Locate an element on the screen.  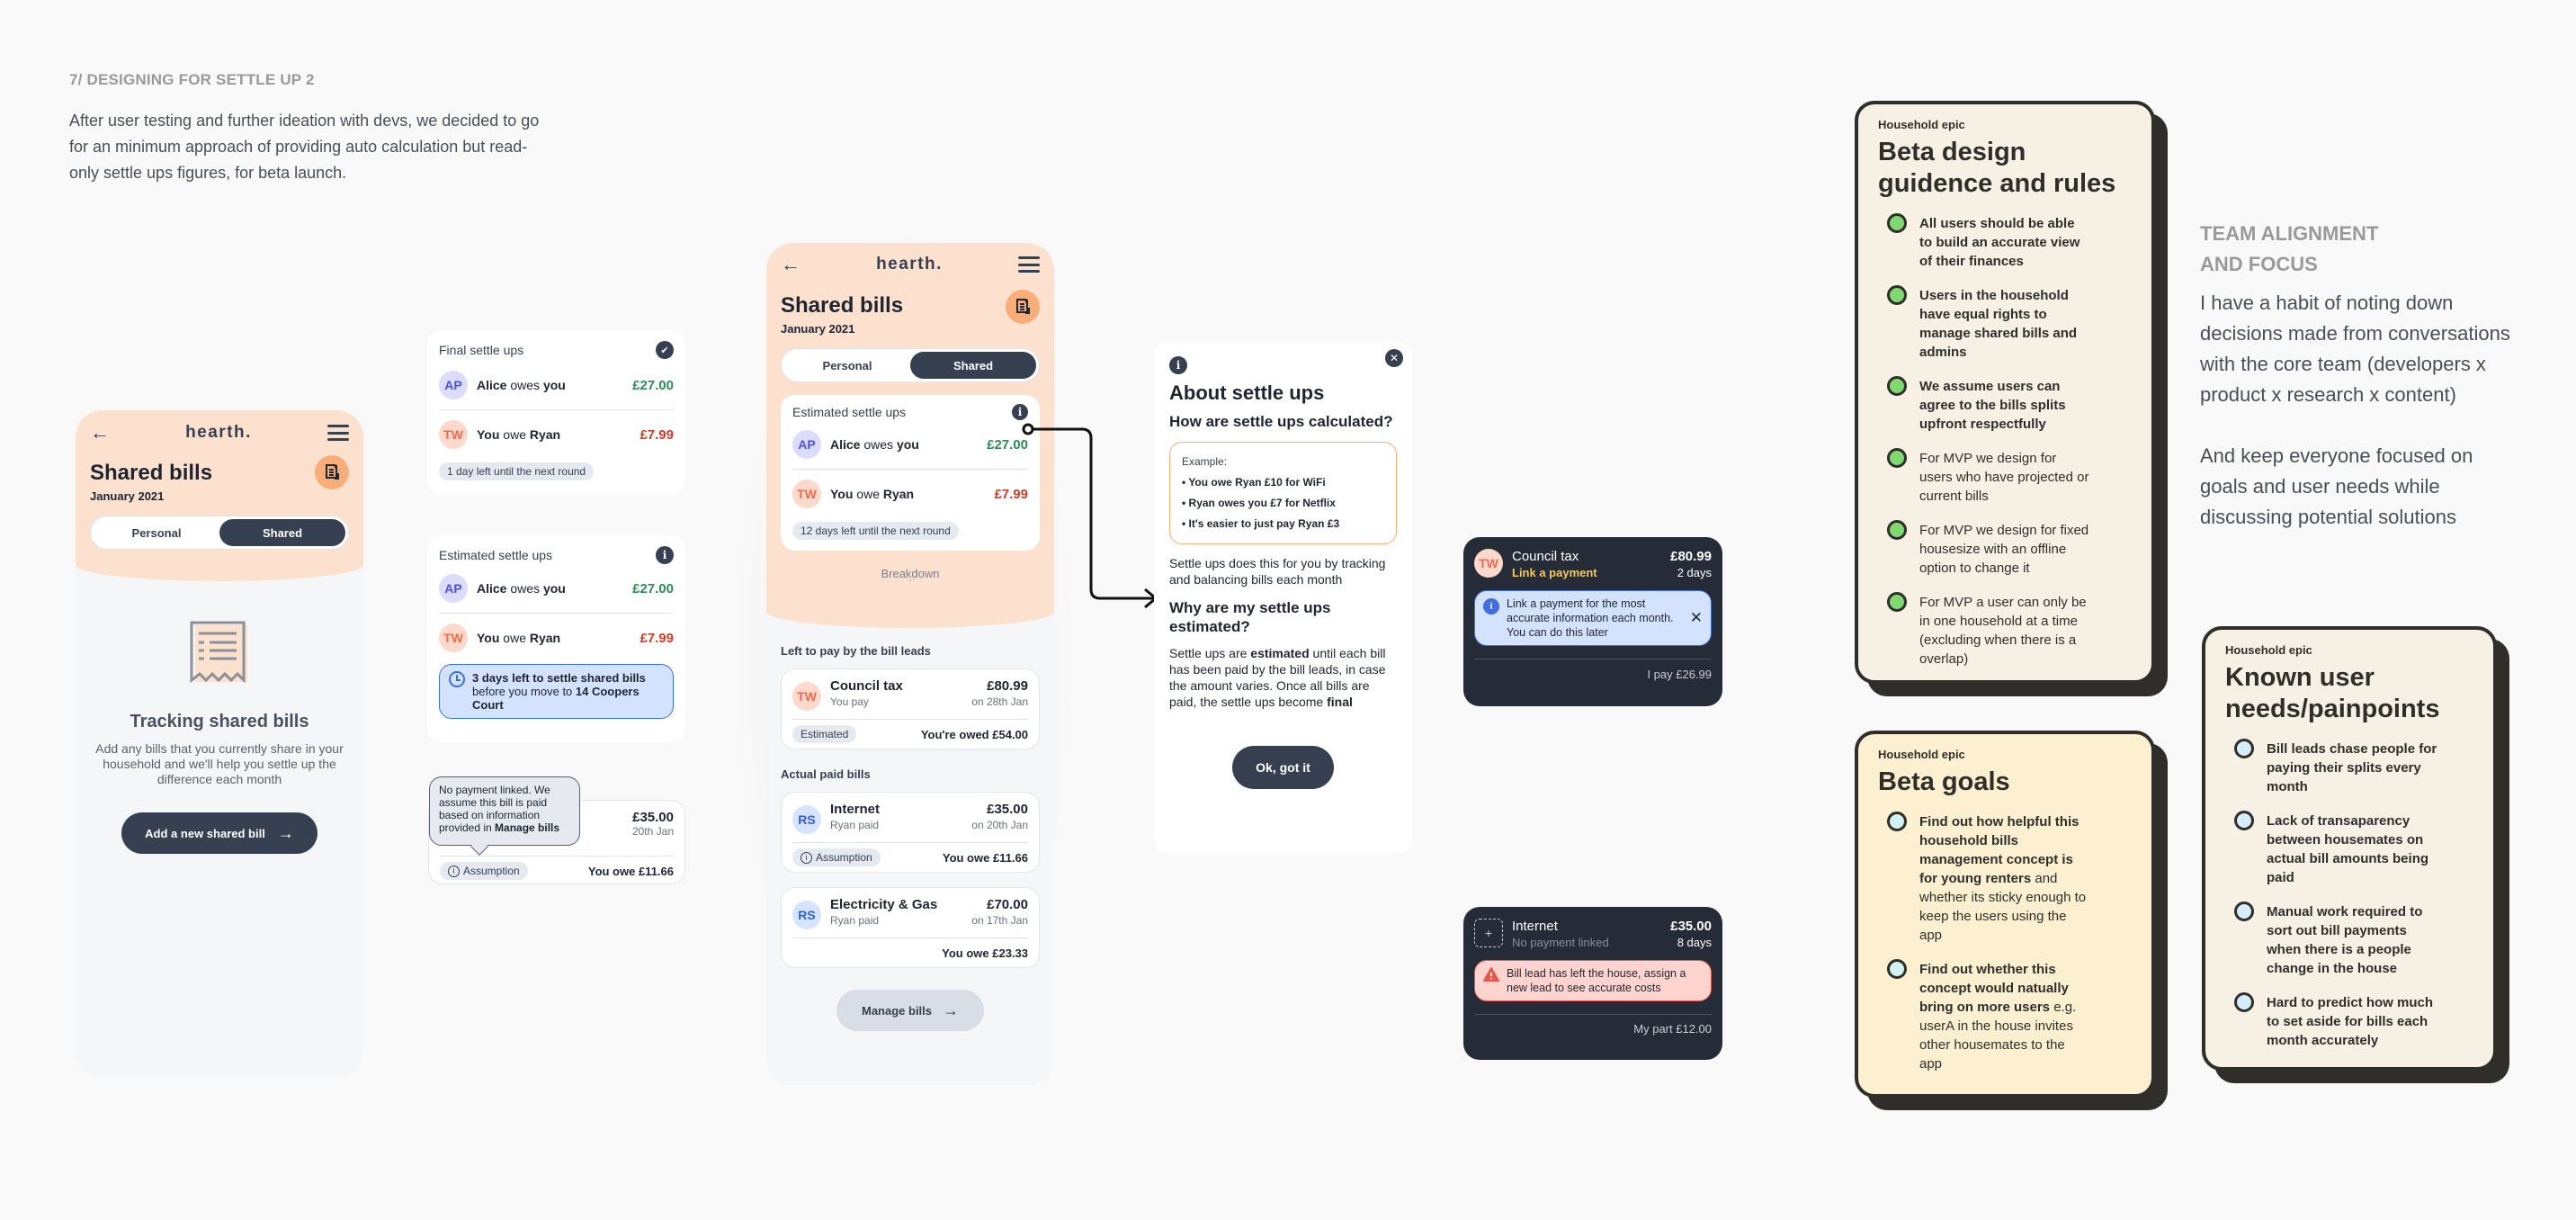
bill-amount: £35.00 is located at coordinates (653, 817).